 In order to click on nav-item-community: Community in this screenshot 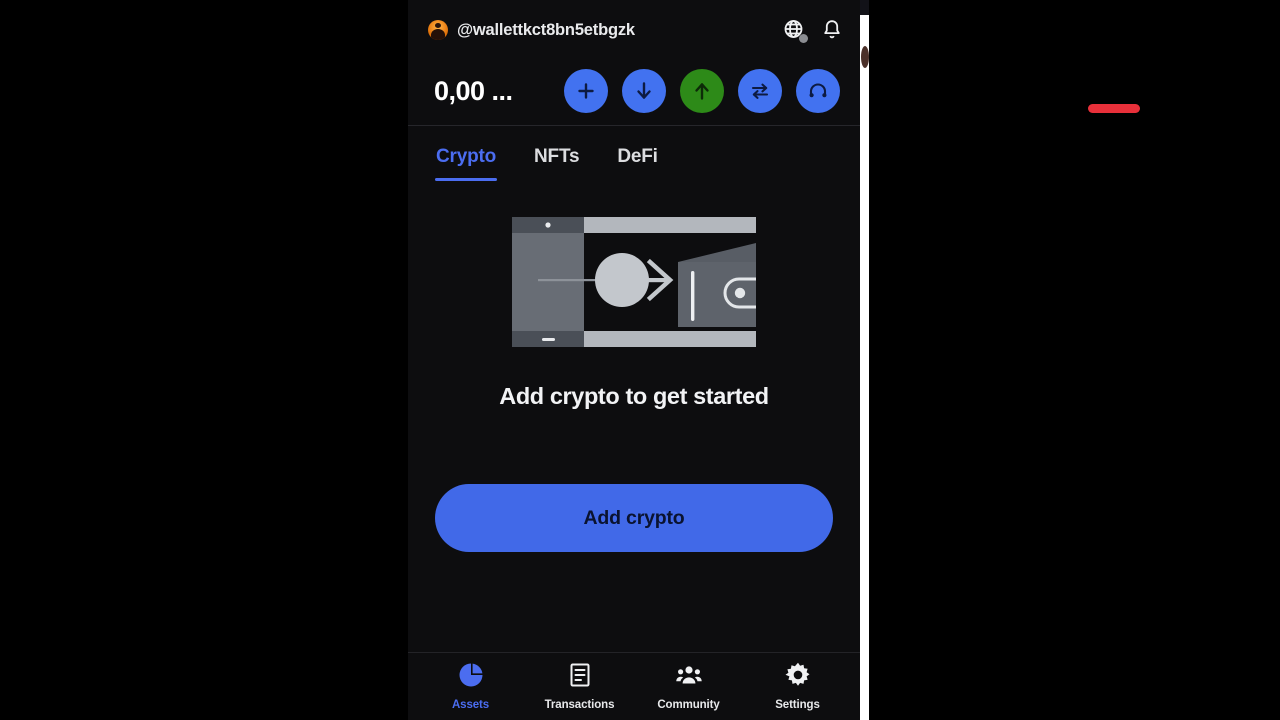, I will do `click(689, 686)`.